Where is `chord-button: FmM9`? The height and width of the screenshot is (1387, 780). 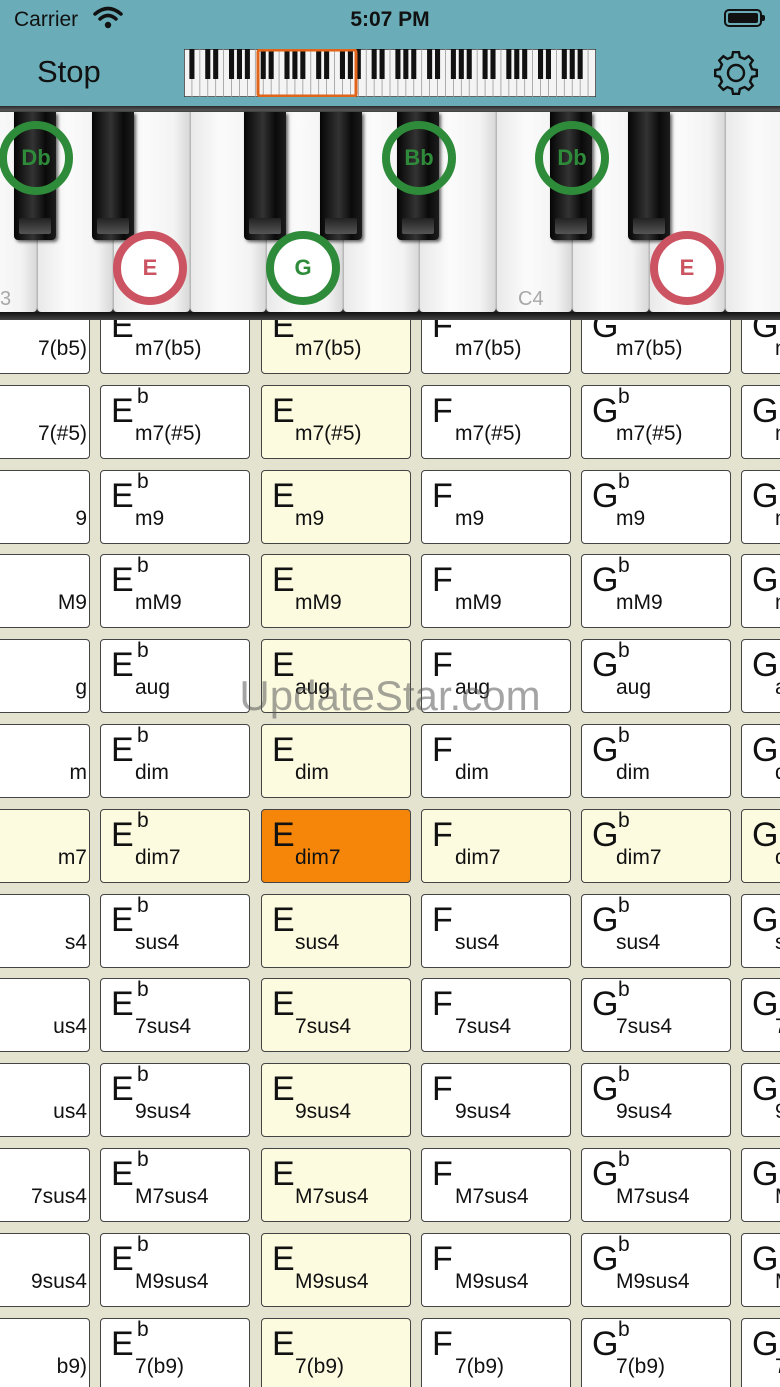
chord-button: FmM9 is located at coordinates (496, 591).